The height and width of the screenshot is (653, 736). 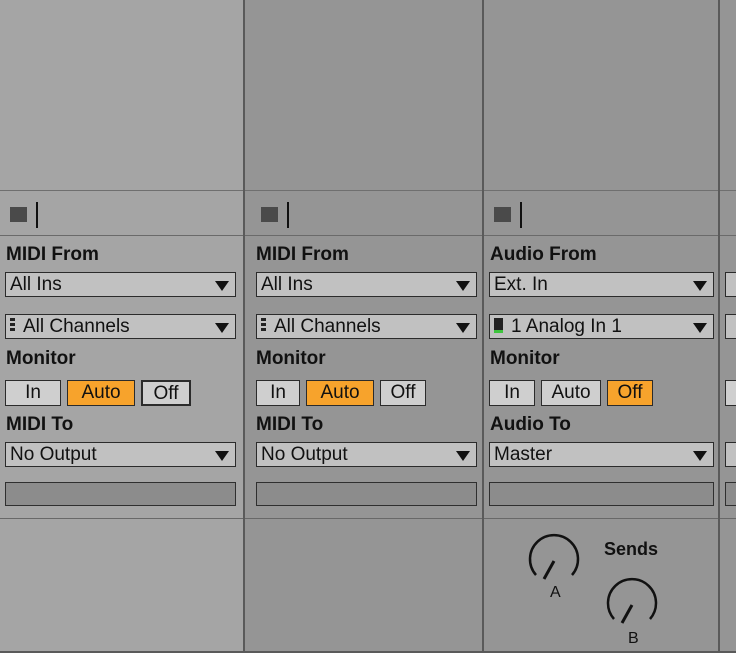 I want to click on input-channel-chooser: 1 Analog In 1, so click(x=601, y=326).